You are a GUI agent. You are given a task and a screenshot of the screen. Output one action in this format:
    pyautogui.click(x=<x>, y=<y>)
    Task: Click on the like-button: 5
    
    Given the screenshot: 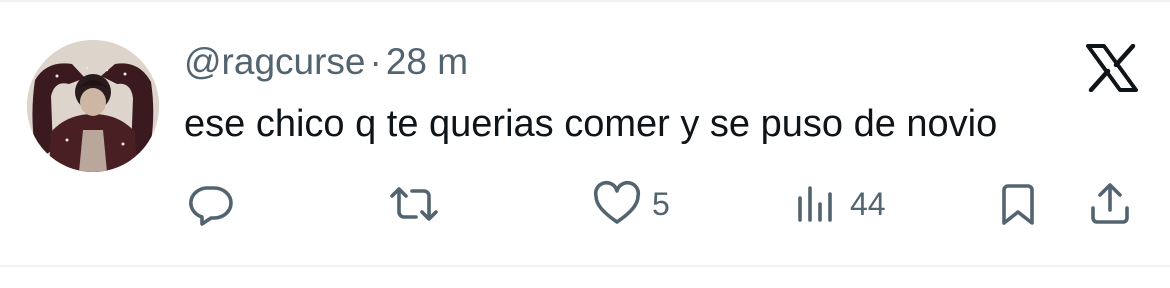 What is the action you would take?
    pyautogui.click(x=631, y=204)
    